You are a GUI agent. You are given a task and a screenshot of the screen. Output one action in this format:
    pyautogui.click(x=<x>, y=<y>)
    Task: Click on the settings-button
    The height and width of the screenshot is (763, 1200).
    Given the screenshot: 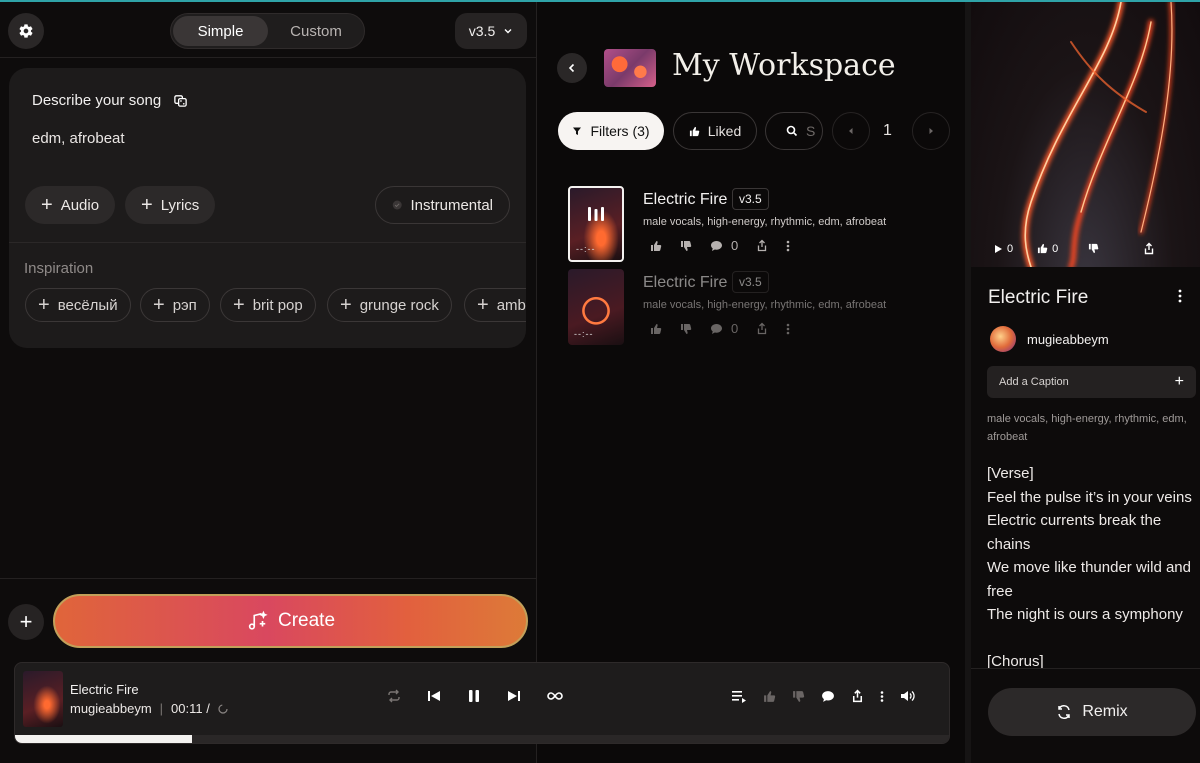 What is the action you would take?
    pyautogui.click(x=26, y=31)
    